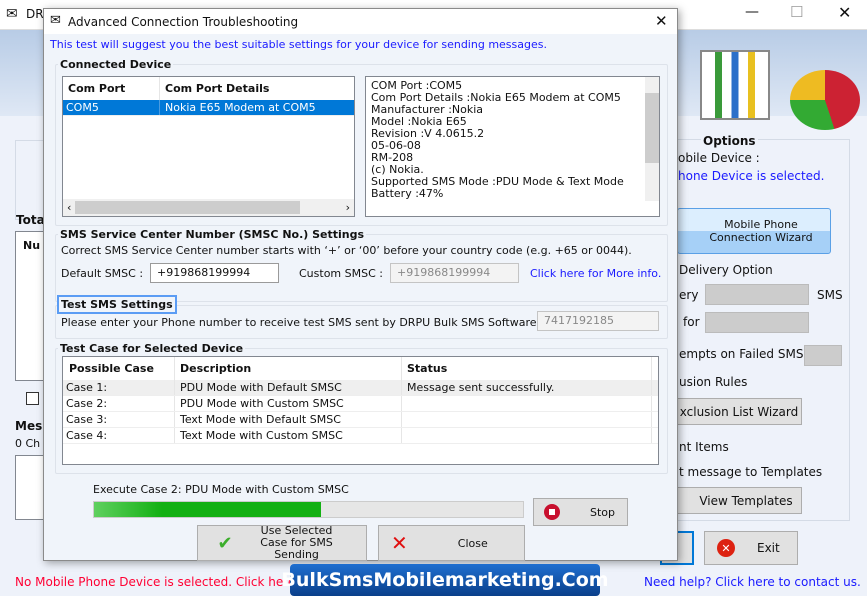 The width and height of the screenshot is (867, 596). I want to click on for-combo, so click(757, 322).